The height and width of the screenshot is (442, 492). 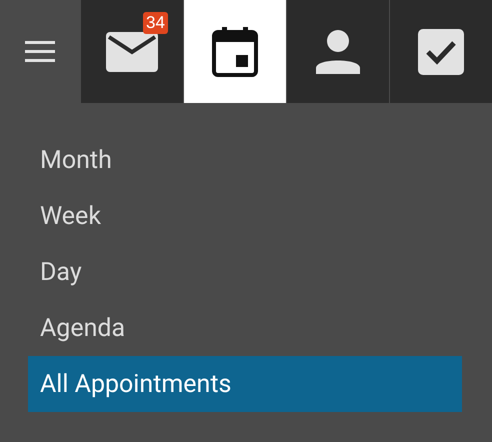 I want to click on view-menu-item: Week, so click(x=245, y=216).